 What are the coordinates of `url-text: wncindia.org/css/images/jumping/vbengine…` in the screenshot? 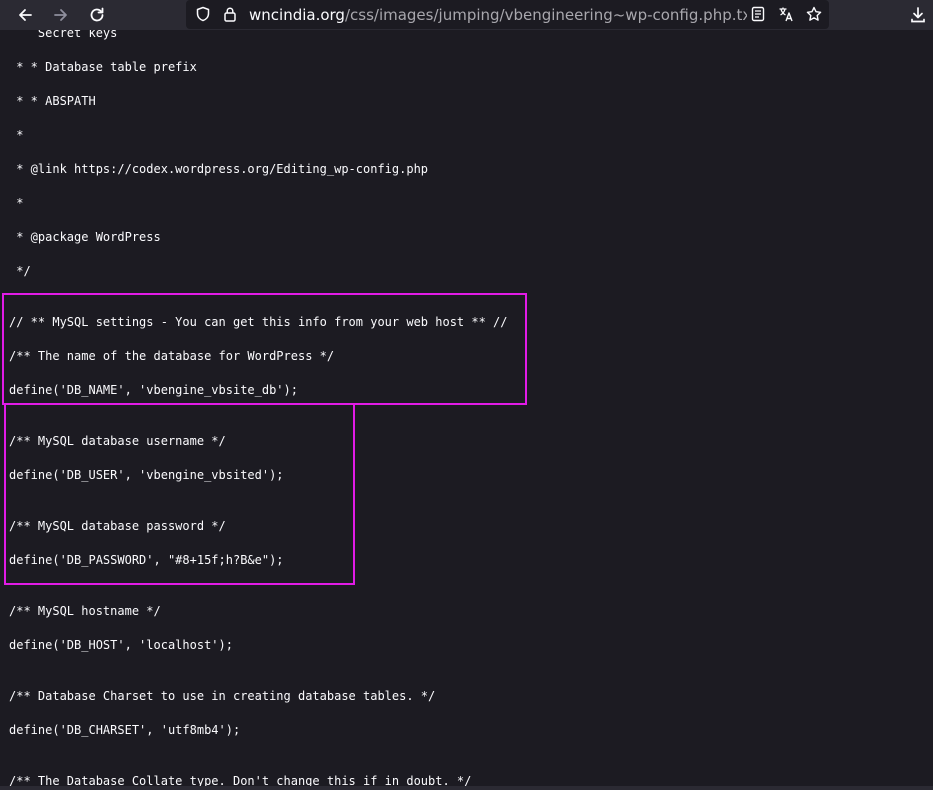 It's located at (498, 15).